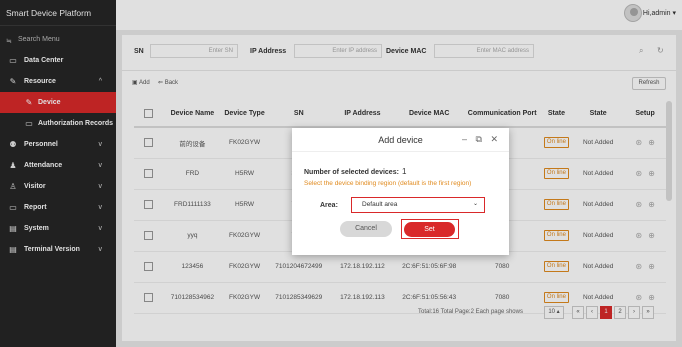 This screenshot has height=347, width=682. What do you see at coordinates (475, 204) in the screenshot?
I see `chevron-down-icon: ⌄` at bounding box center [475, 204].